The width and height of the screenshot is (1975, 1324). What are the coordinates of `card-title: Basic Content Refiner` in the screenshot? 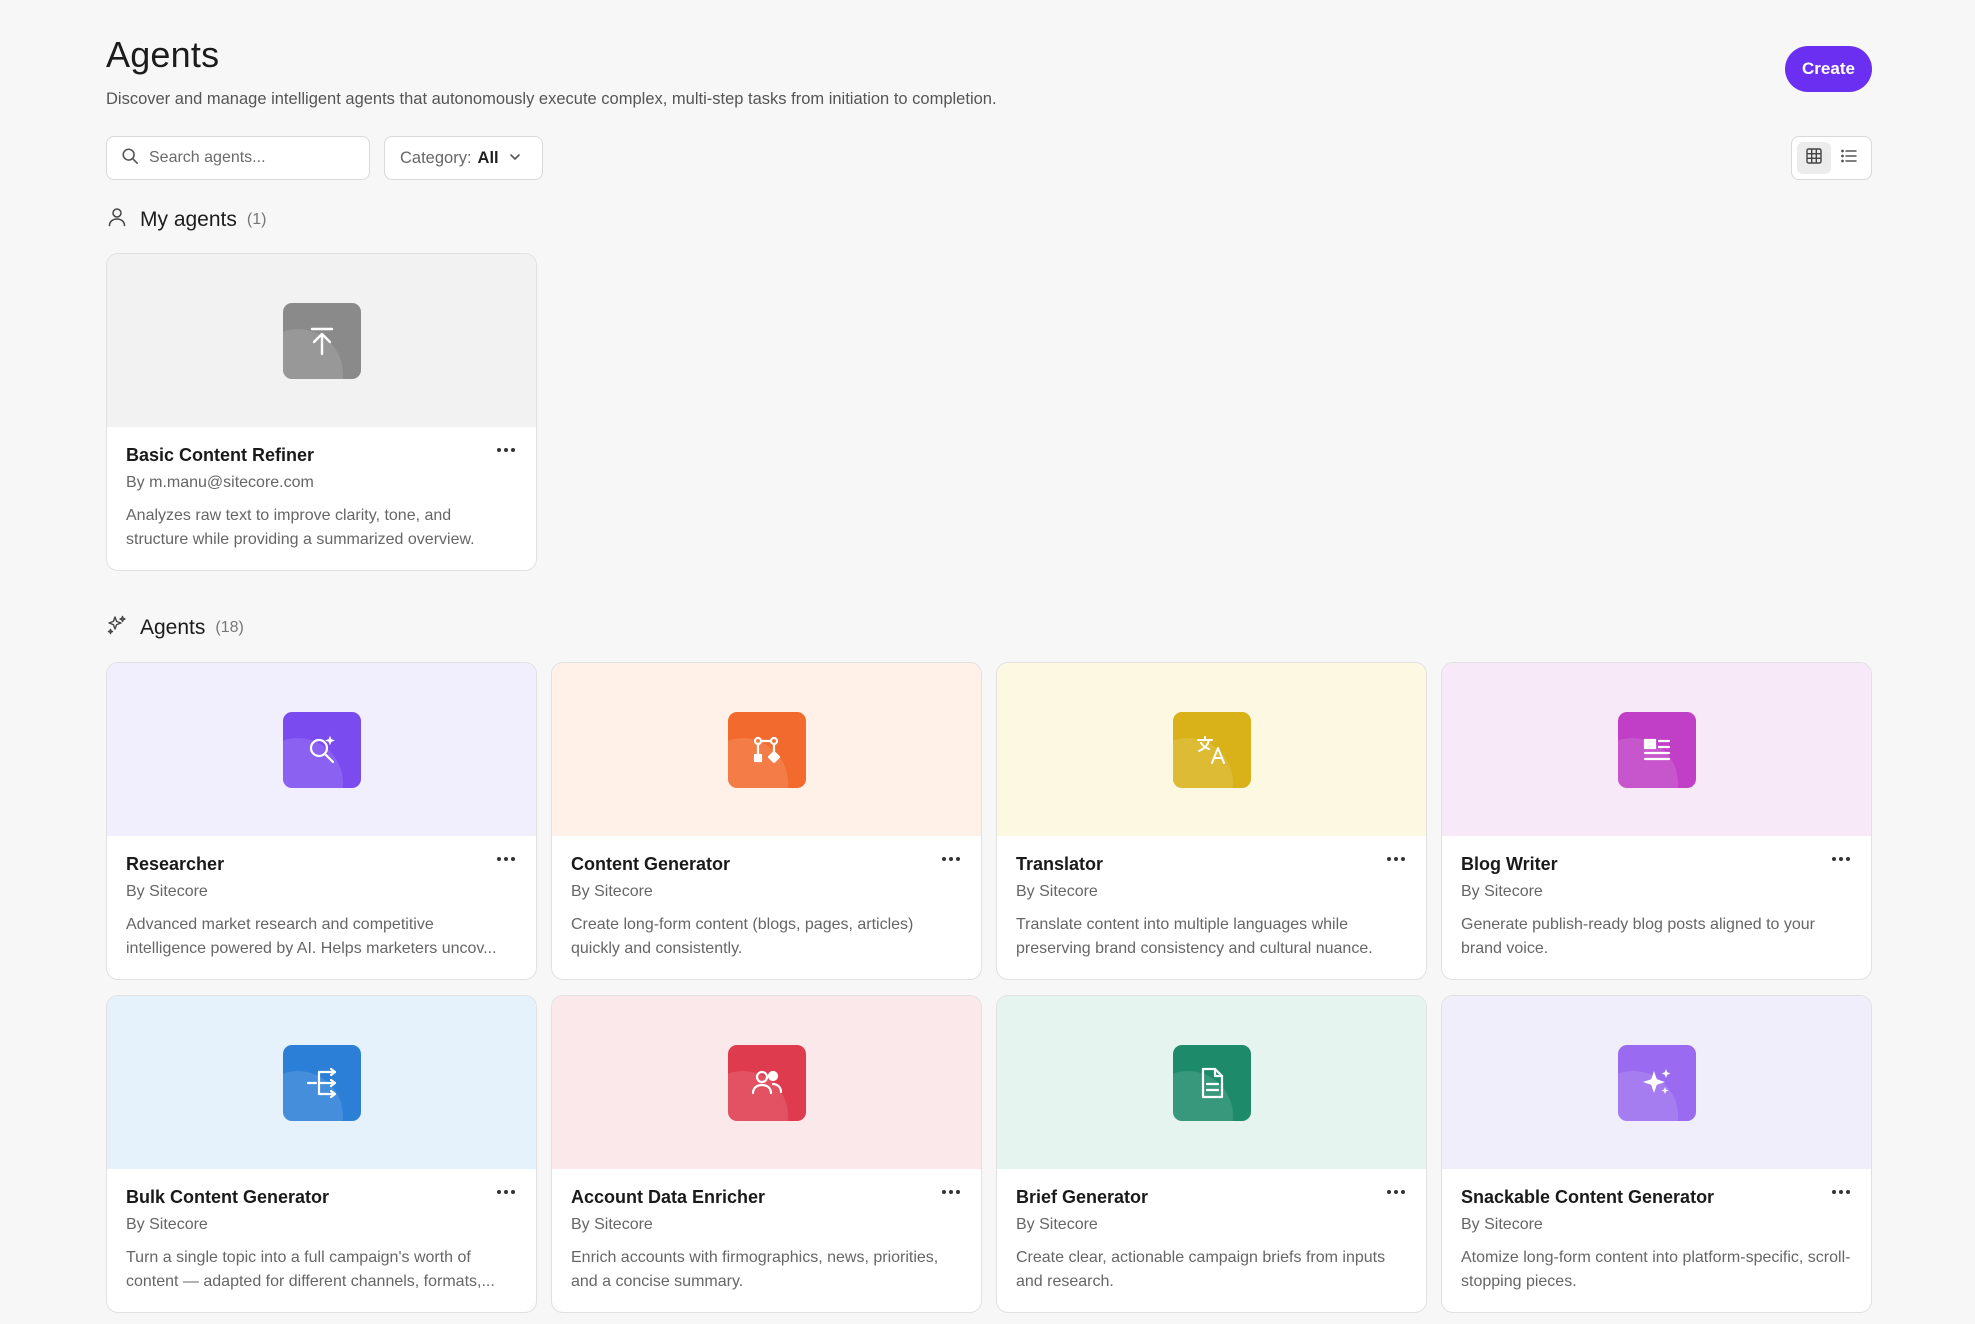 It's located at (220, 455).